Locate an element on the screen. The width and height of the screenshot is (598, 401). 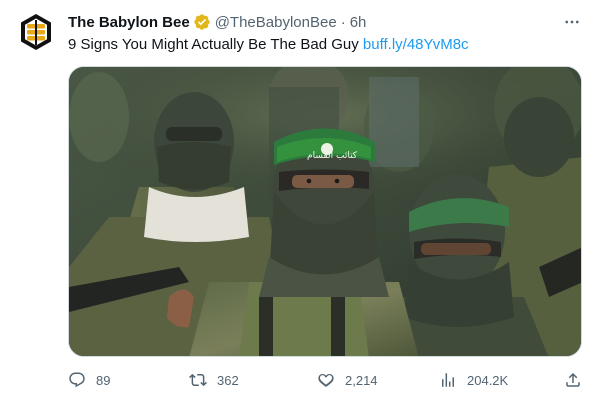
timestamp: 6h is located at coordinates (358, 22).